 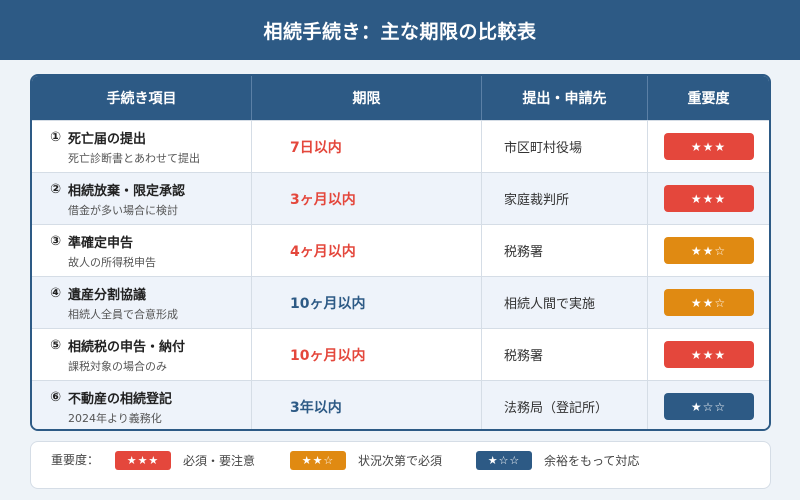 What do you see at coordinates (142, 250) in the screenshot?
I see `procedure-cell: ③ 準確定申告 故人の所得税申告` at bounding box center [142, 250].